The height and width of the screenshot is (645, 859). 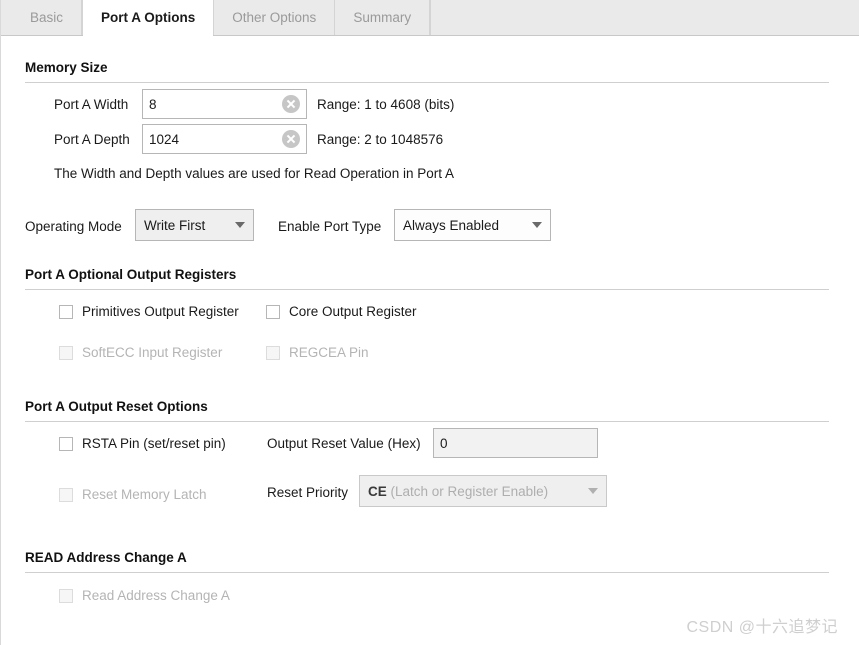 I want to click on port-a-depth-label: Port A Depth, so click(x=92, y=139).